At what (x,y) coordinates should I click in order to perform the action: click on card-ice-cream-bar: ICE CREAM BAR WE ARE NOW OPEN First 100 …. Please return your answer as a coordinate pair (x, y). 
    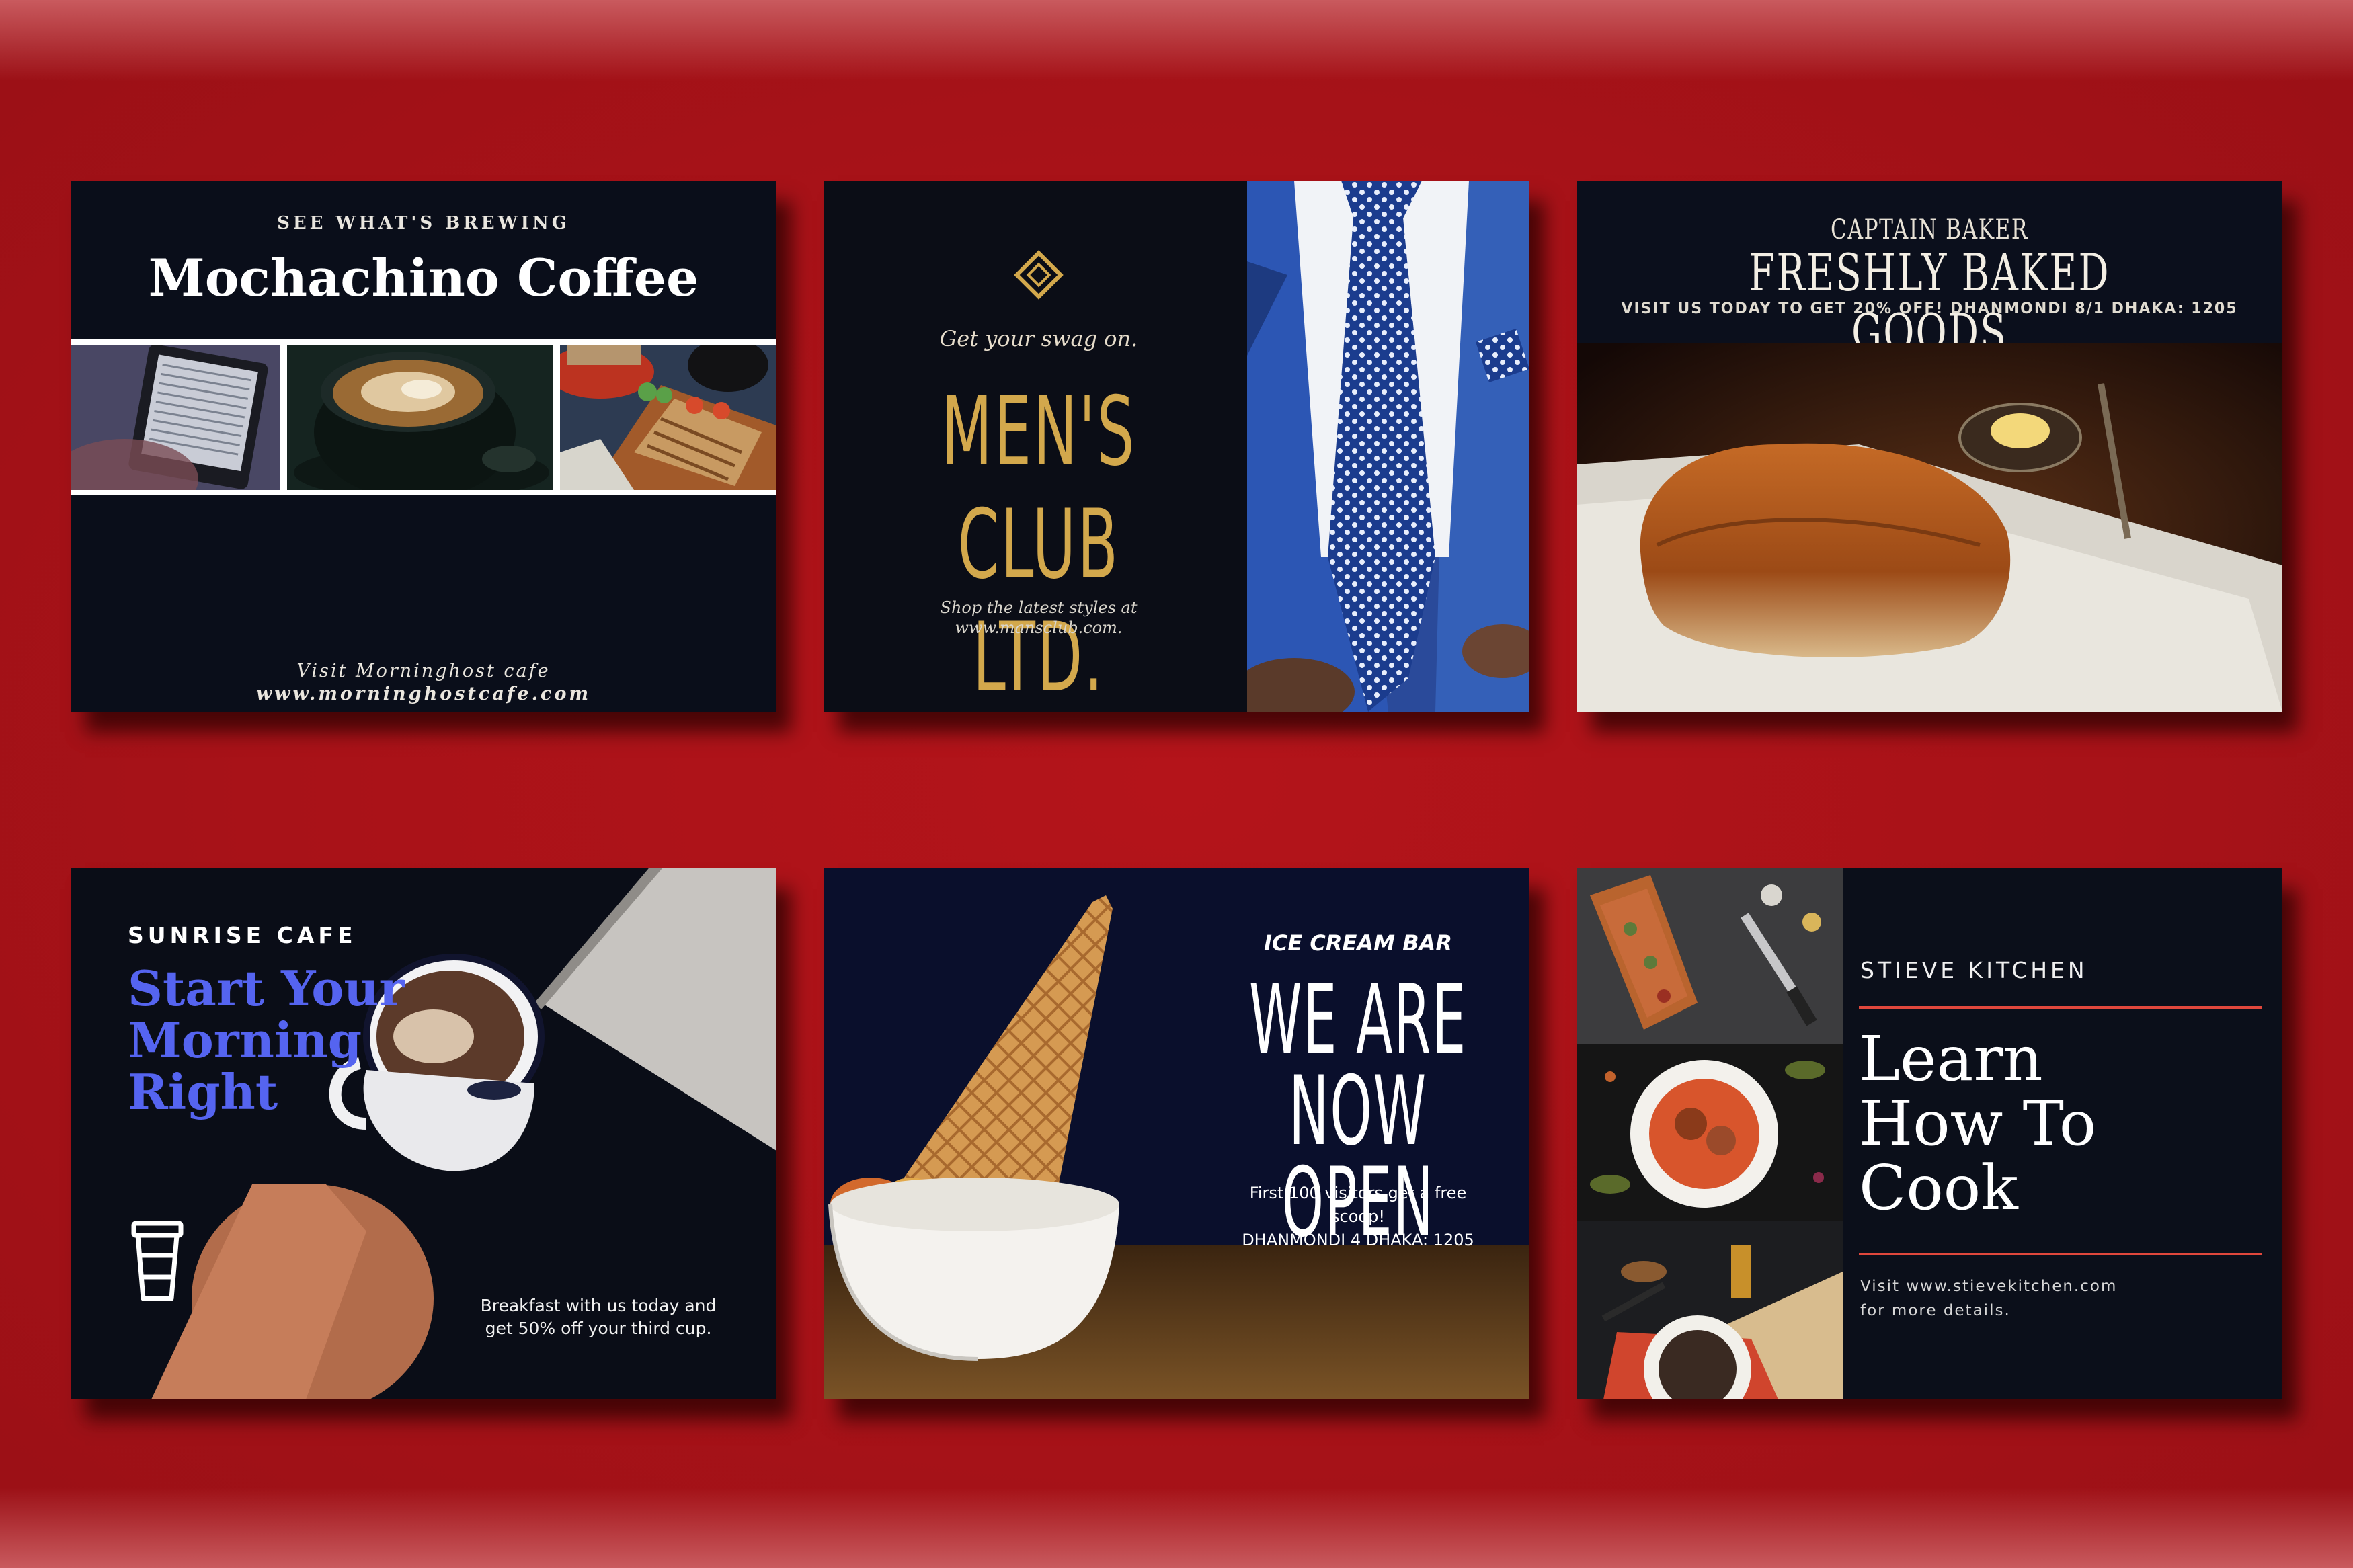
    Looking at the image, I should click on (1176, 1133).